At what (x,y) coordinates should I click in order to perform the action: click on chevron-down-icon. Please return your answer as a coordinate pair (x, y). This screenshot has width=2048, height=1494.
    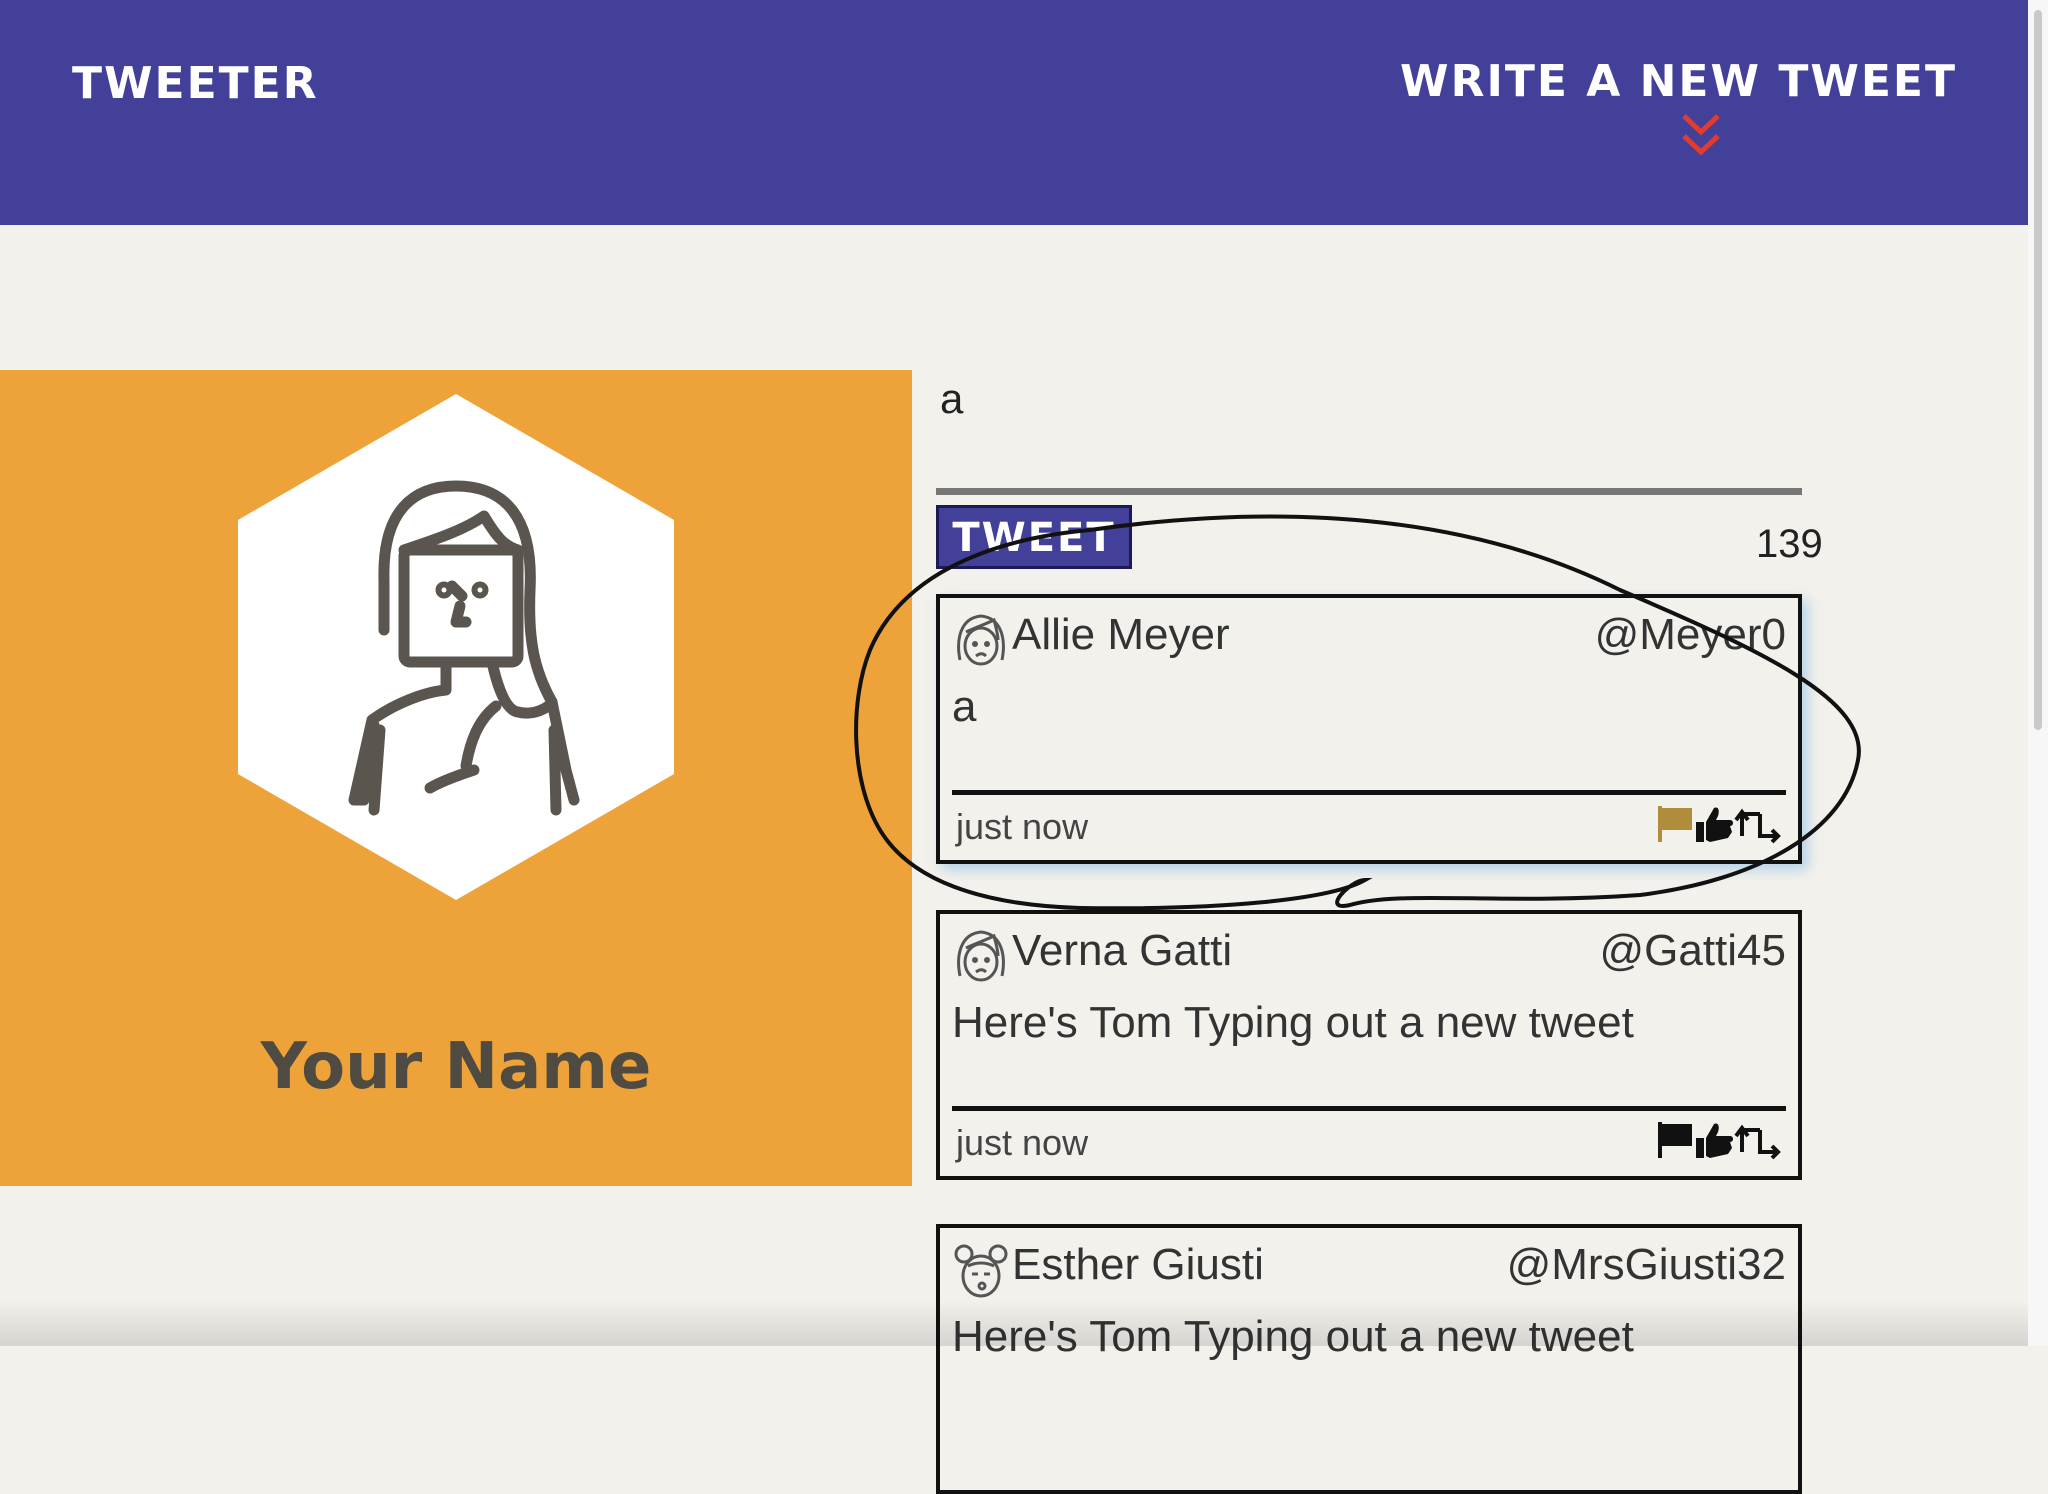
    Looking at the image, I should click on (1701, 135).